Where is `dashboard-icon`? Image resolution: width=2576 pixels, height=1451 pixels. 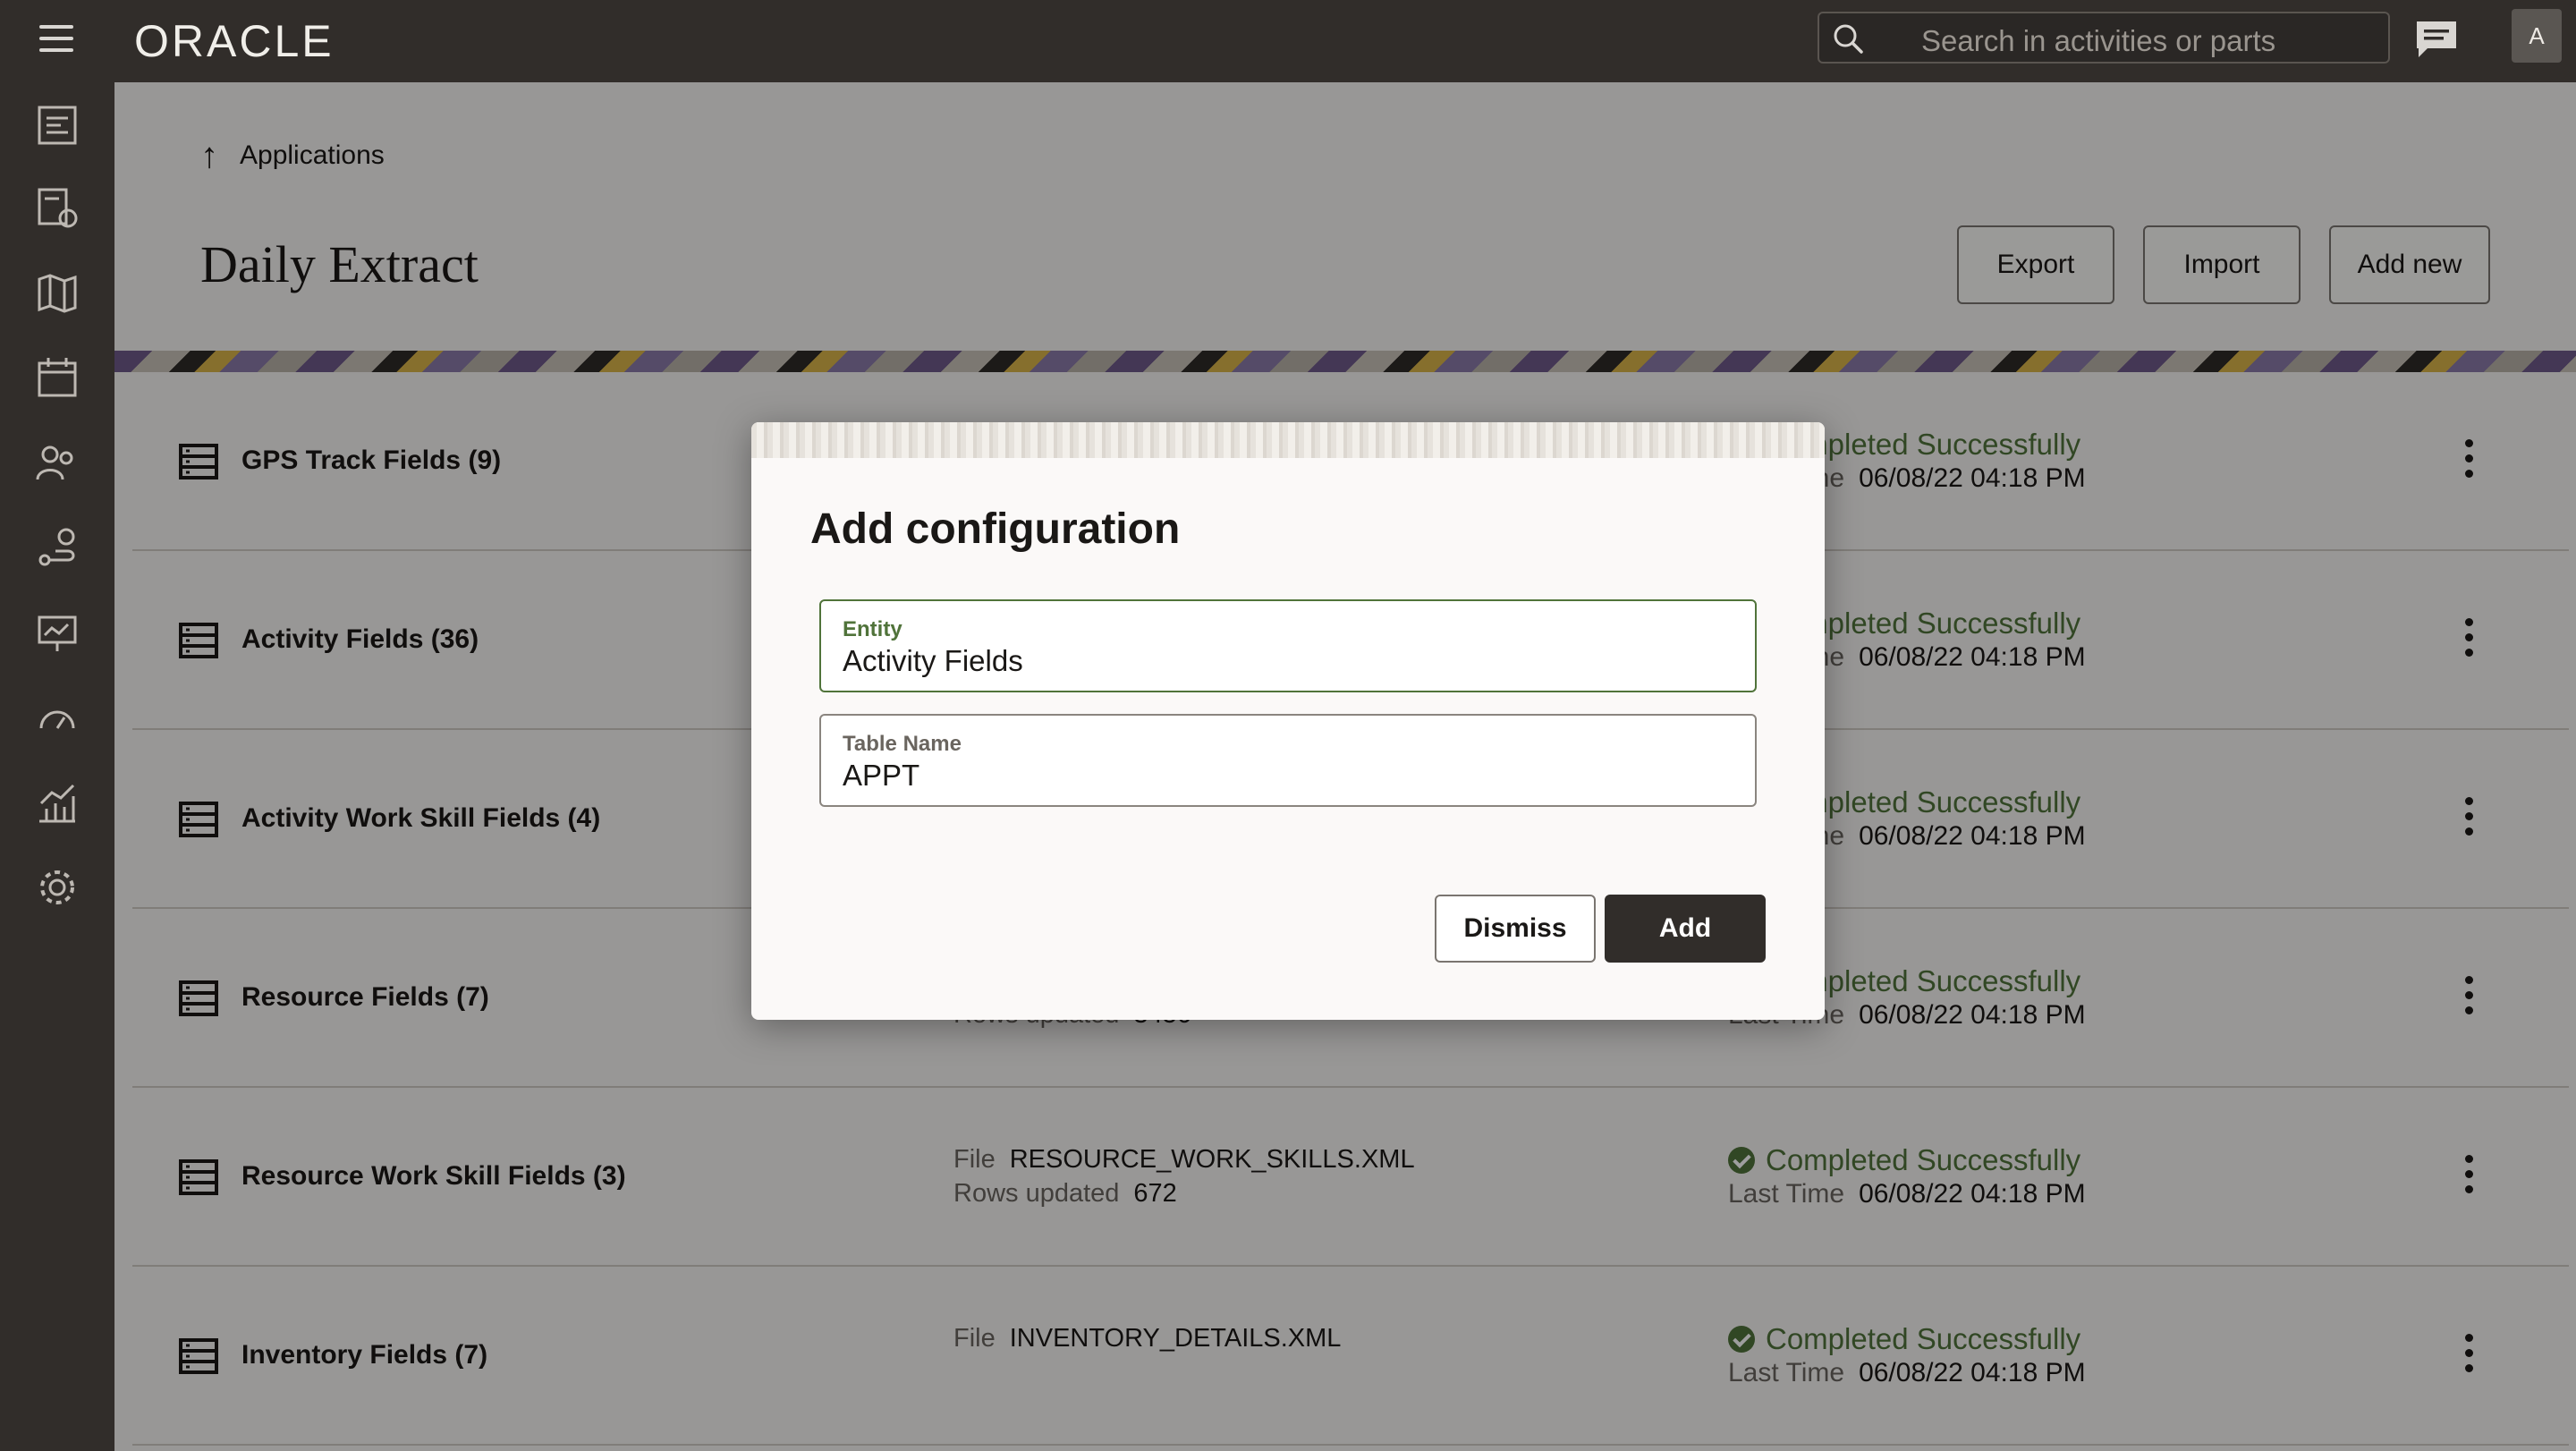 dashboard-icon is located at coordinates (57, 125).